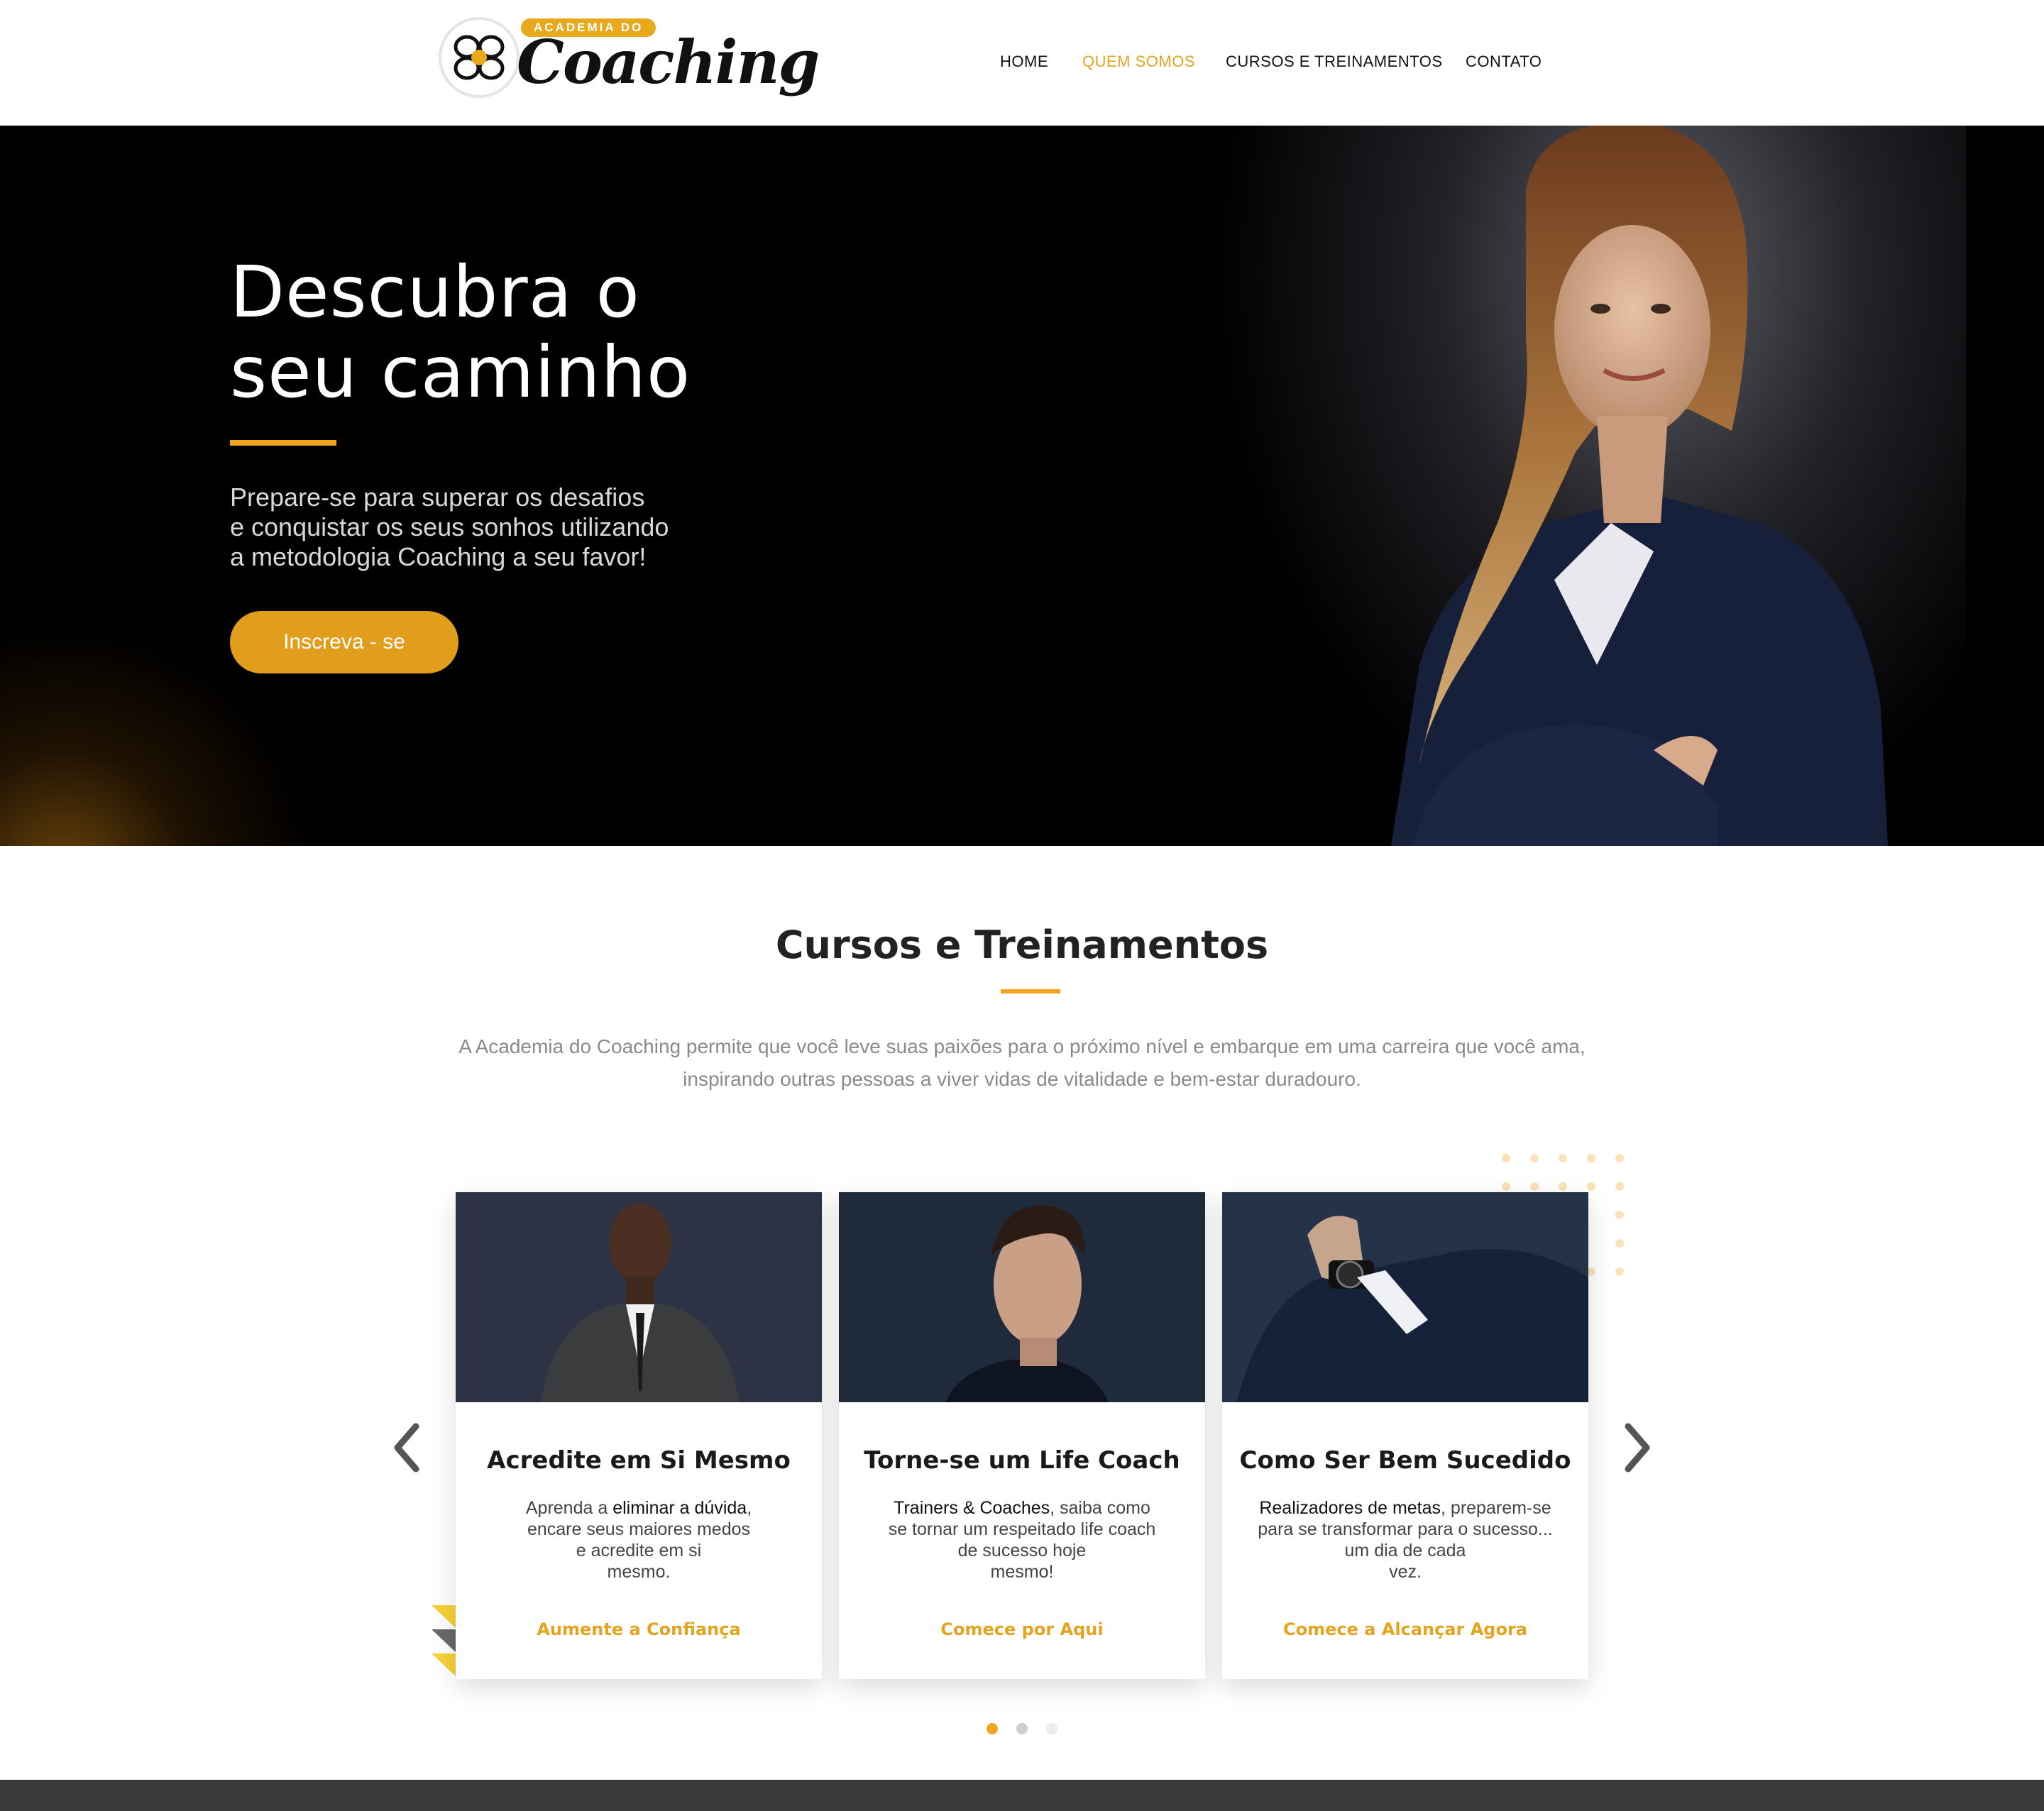 This screenshot has width=2044, height=1811. I want to click on logo-wordmark: Coaching, so click(668, 62).